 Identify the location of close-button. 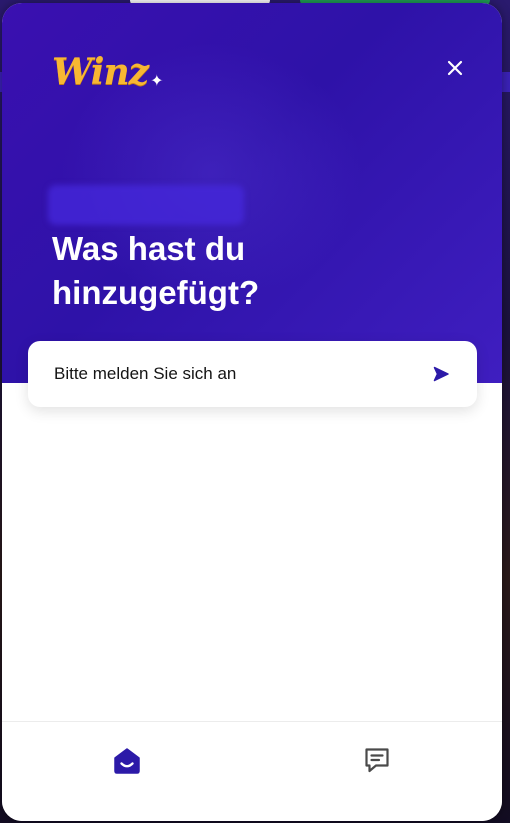
(455, 68).